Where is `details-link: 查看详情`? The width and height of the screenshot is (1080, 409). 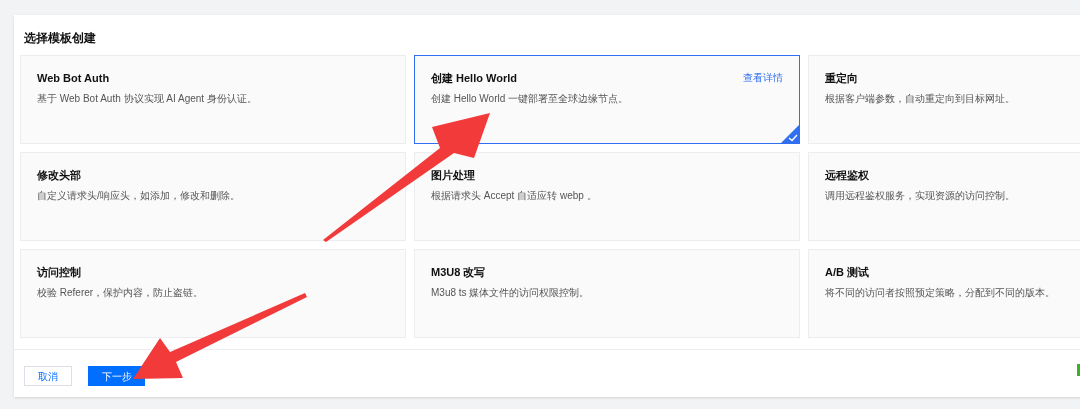
details-link: 查看详情 is located at coordinates (763, 78).